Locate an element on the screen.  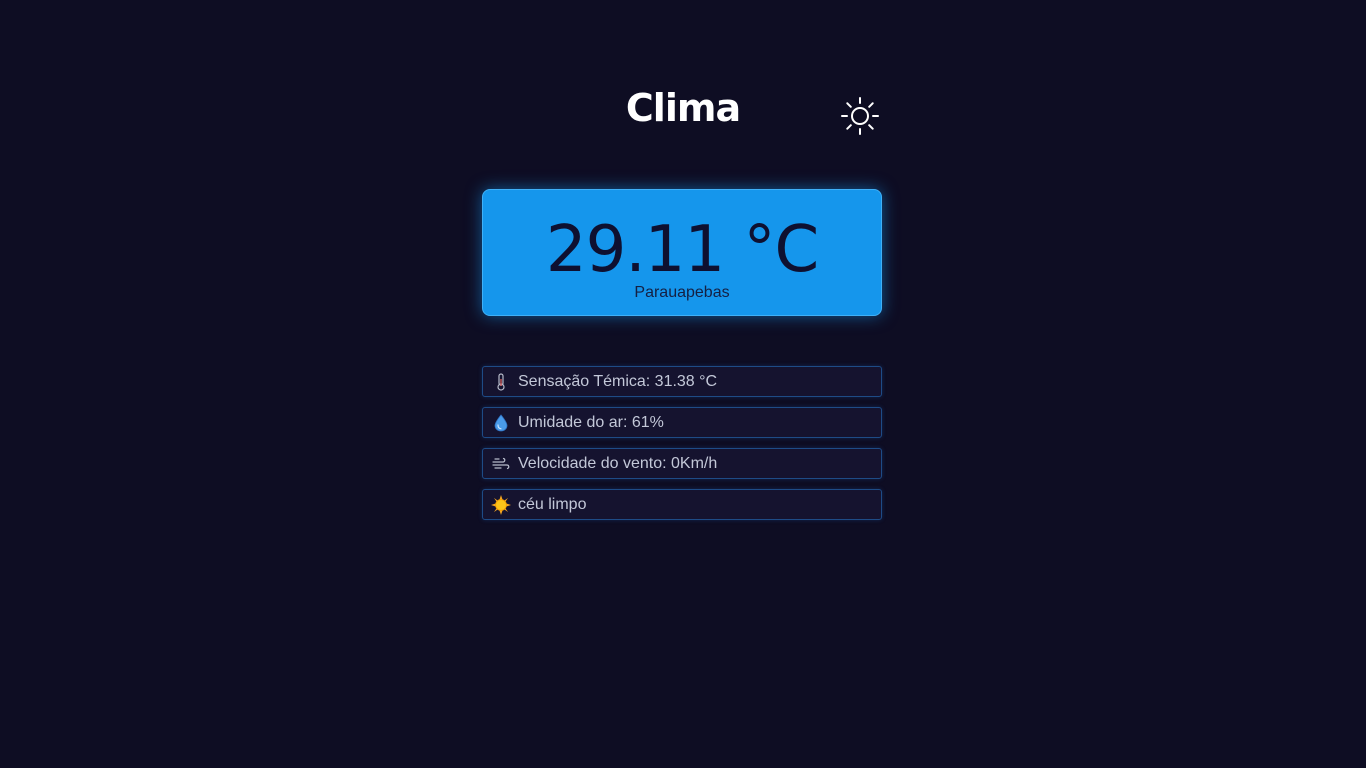
humidity-text: Umidade do ar: 61% is located at coordinates (591, 422).